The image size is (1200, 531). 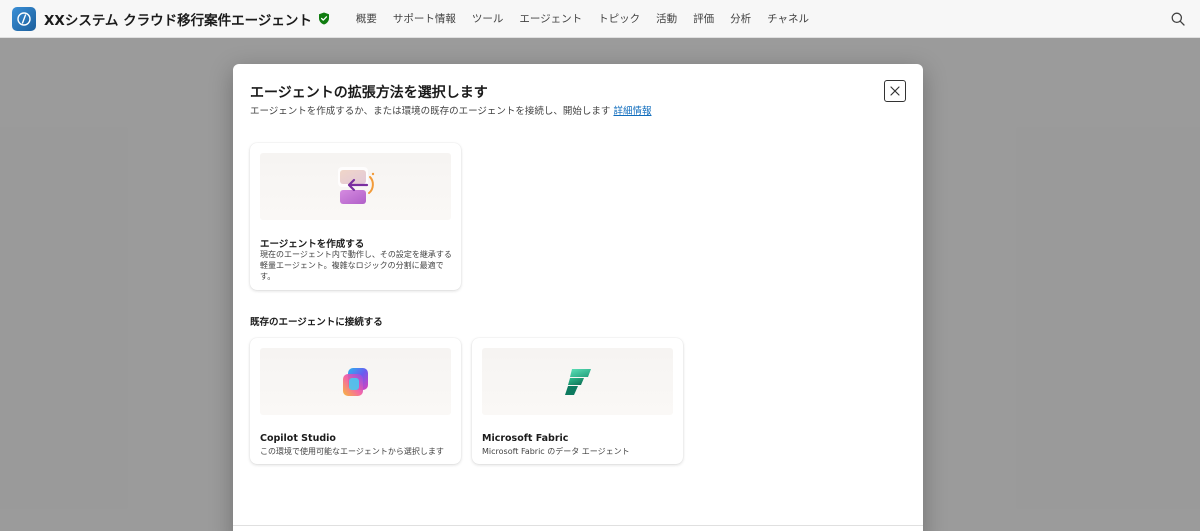 I want to click on dialog-subtitle-text: エージェントを作成するか、または環境の既存のエージェントを接続し、開始します, so click(x=430, y=111).